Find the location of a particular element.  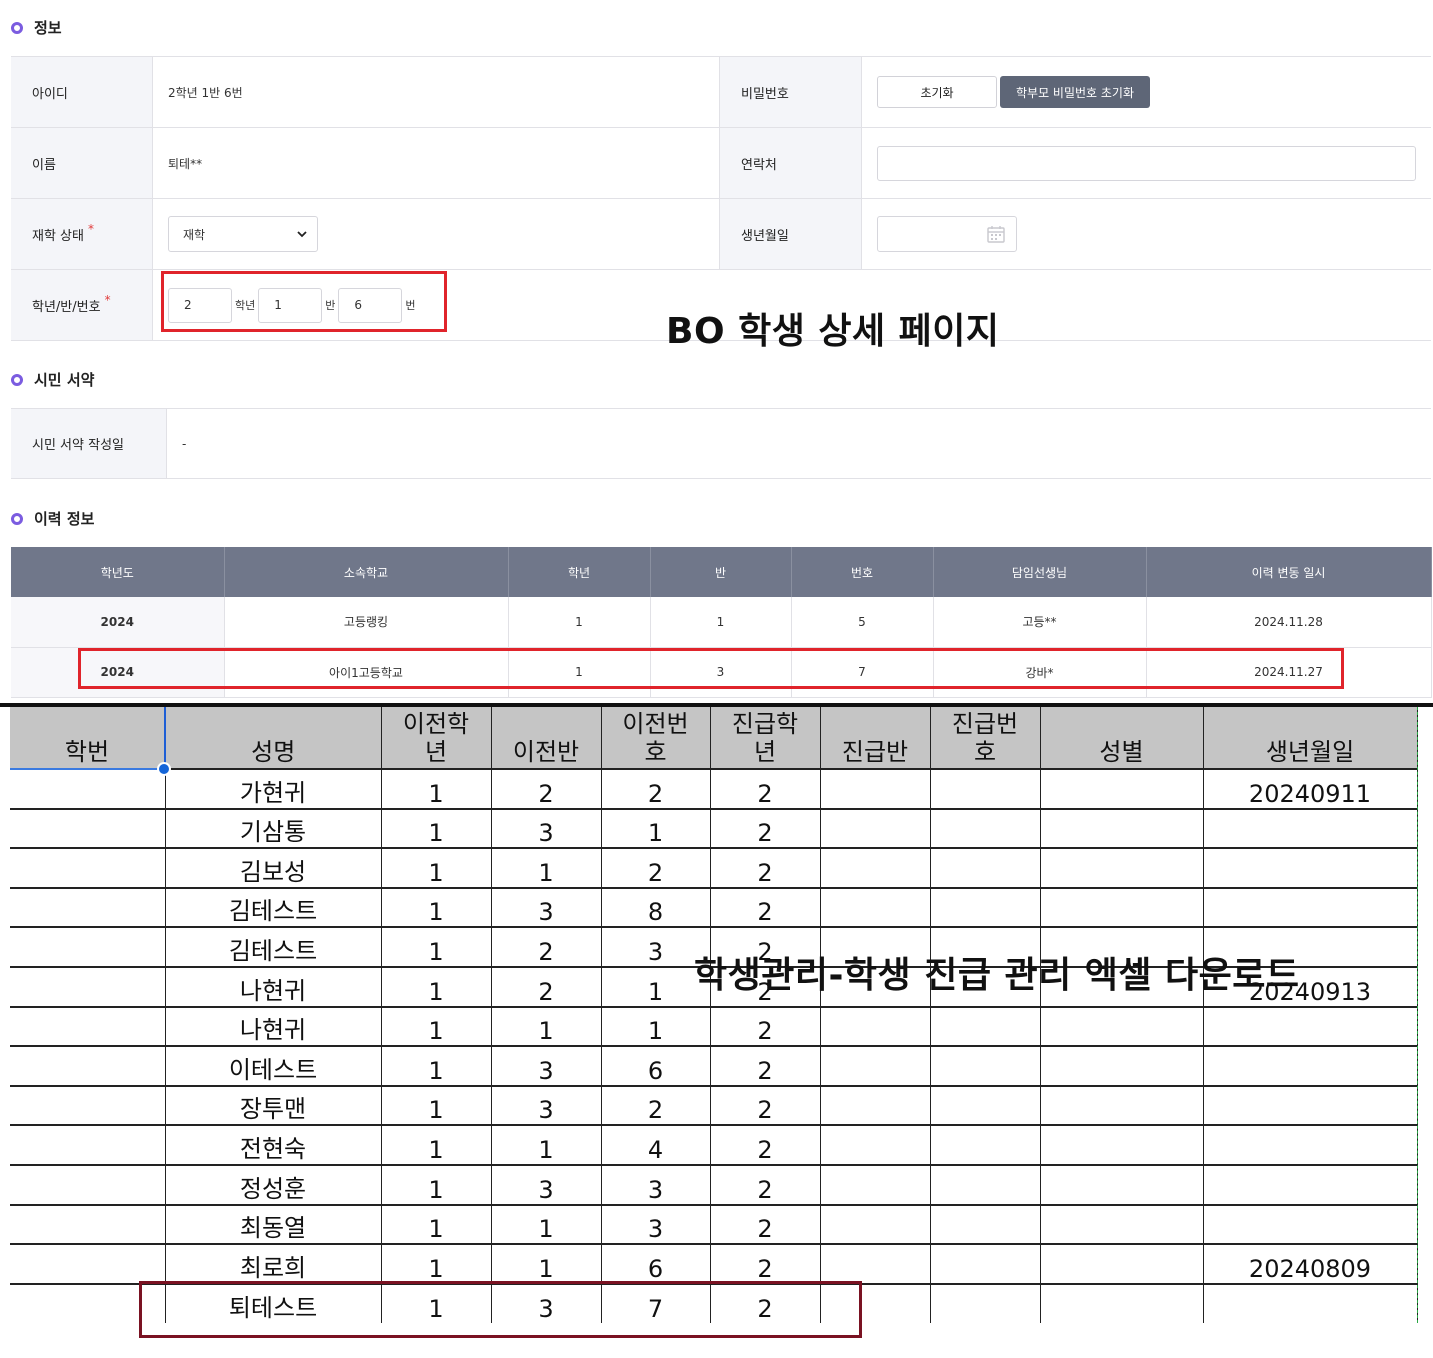

sheet-cell: 기삼통 is located at coordinates (273, 829).